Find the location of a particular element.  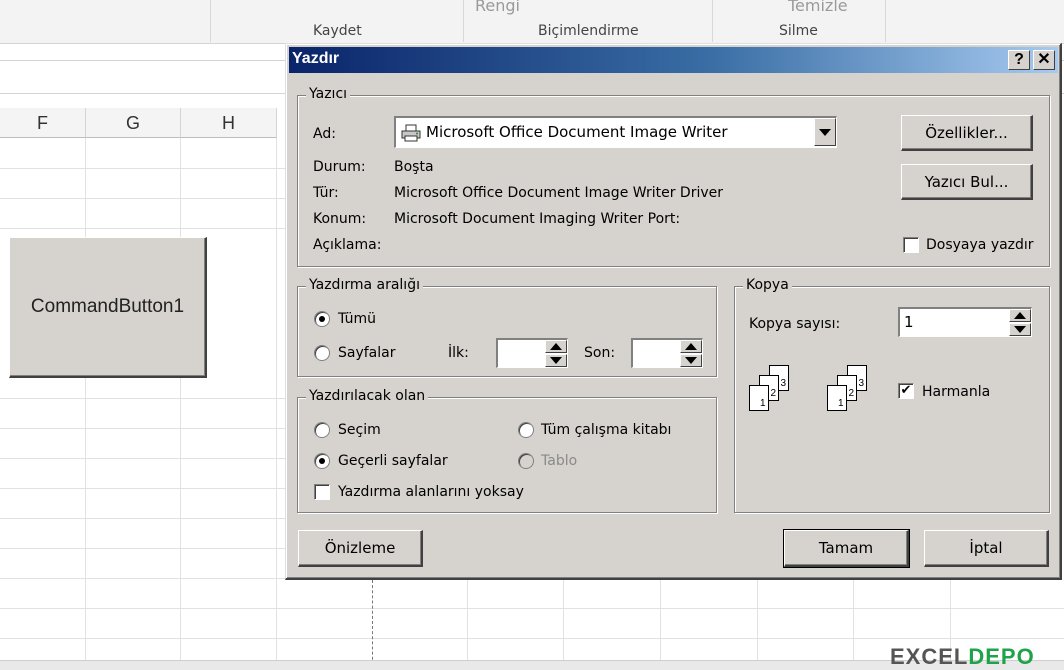

range-from-up-icon is located at coordinates (556, 346).